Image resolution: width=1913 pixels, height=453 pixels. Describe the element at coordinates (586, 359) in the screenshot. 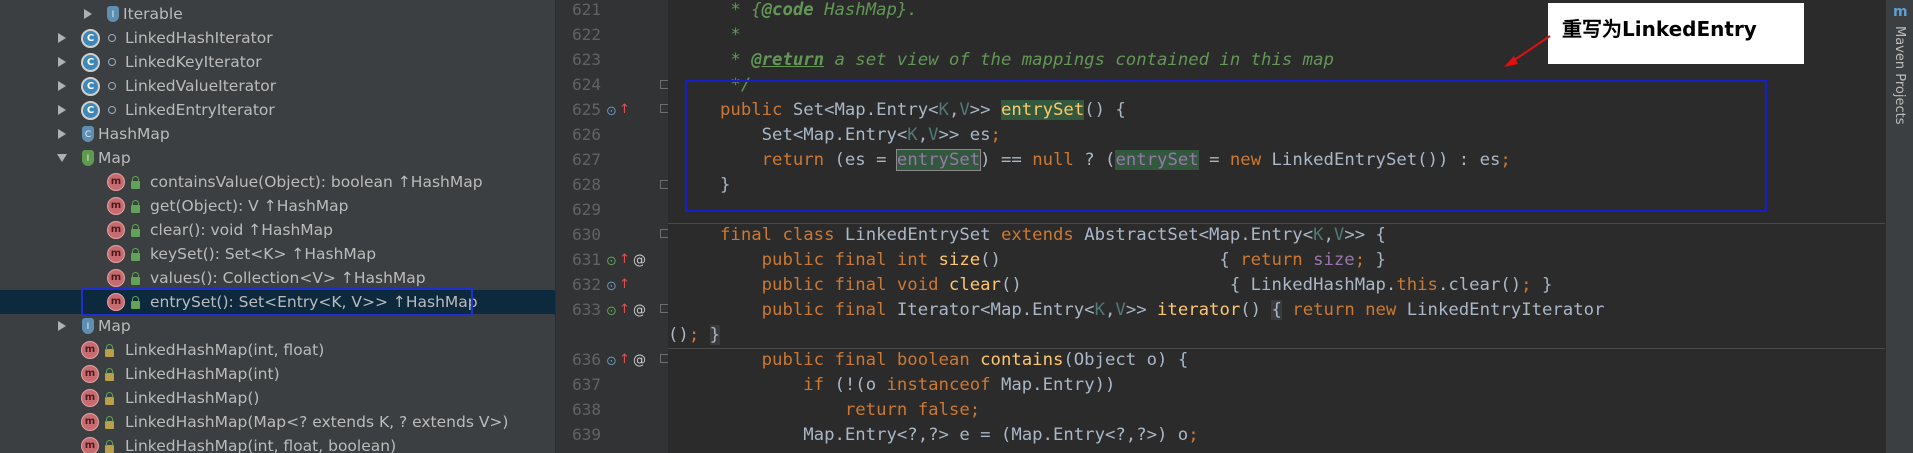

I see `line-number: 636` at that location.